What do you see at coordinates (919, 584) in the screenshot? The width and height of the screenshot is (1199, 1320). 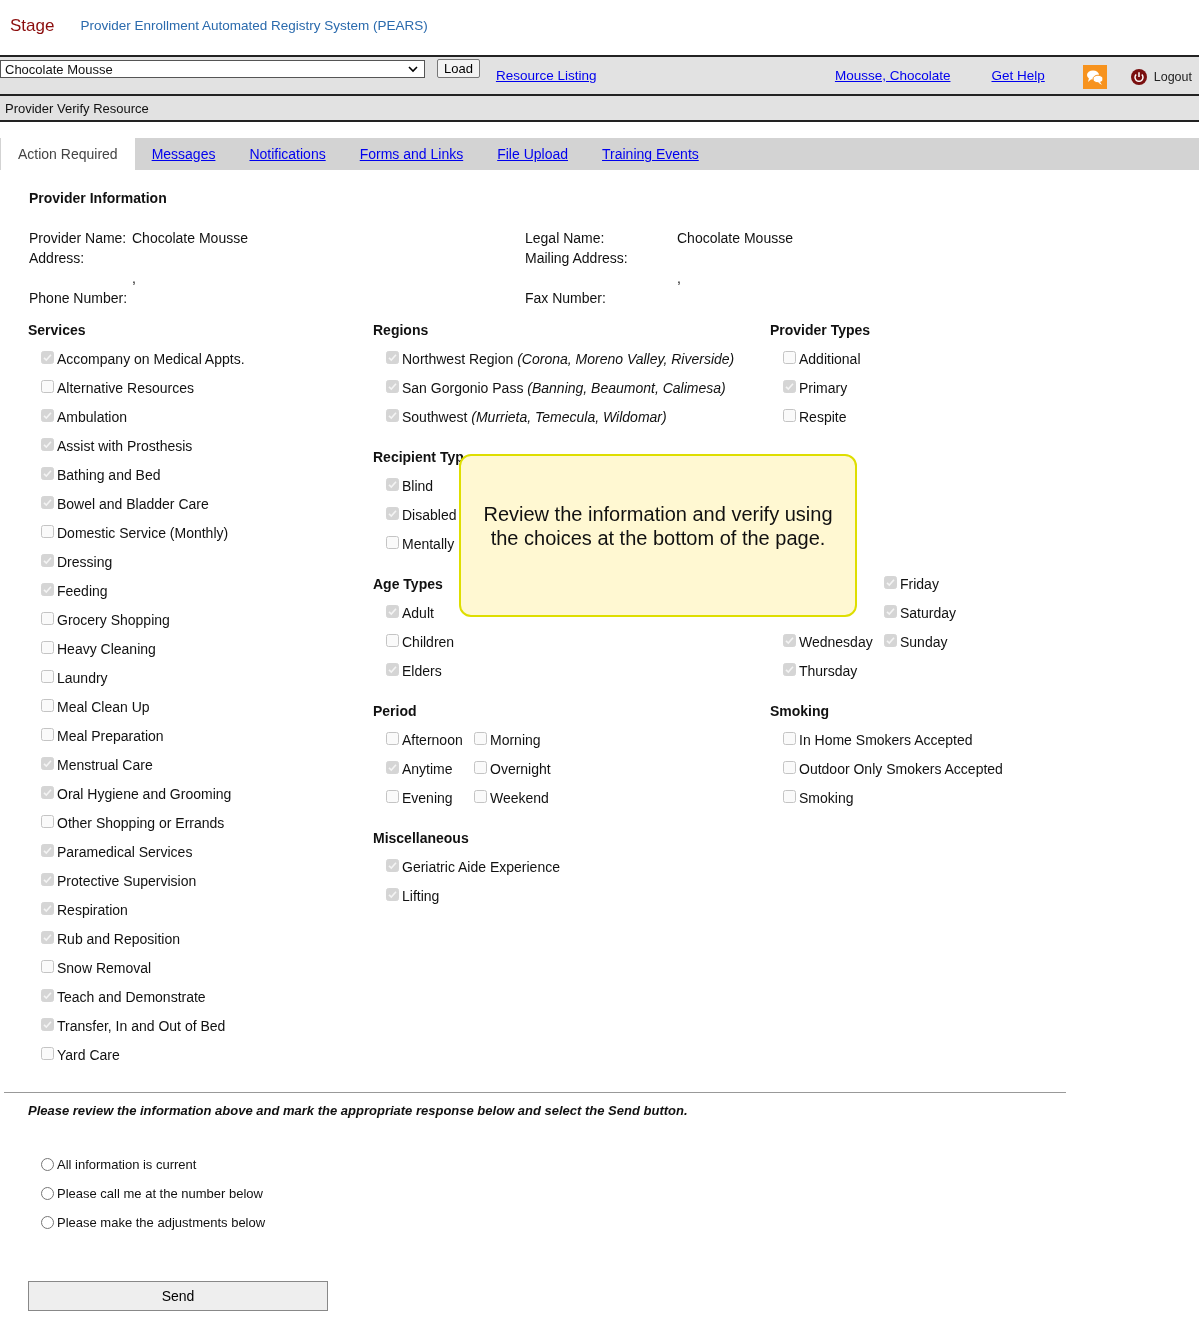 I see `checkbox-label: Friday` at bounding box center [919, 584].